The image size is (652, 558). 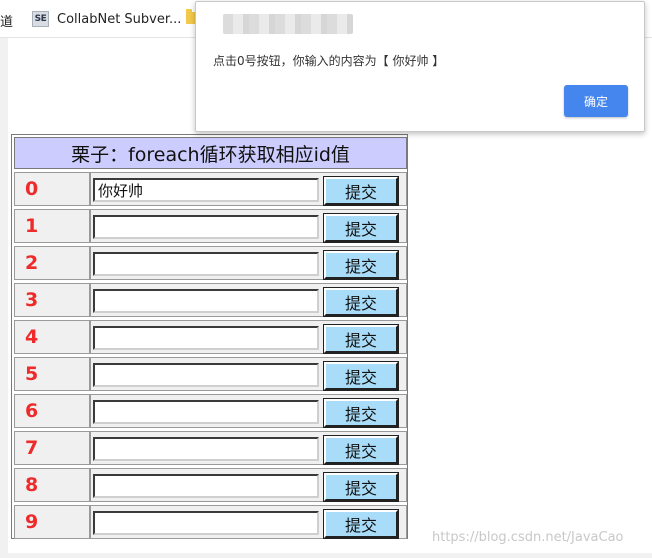 I want to click on table-row: 0 提交, so click(x=210, y=189).